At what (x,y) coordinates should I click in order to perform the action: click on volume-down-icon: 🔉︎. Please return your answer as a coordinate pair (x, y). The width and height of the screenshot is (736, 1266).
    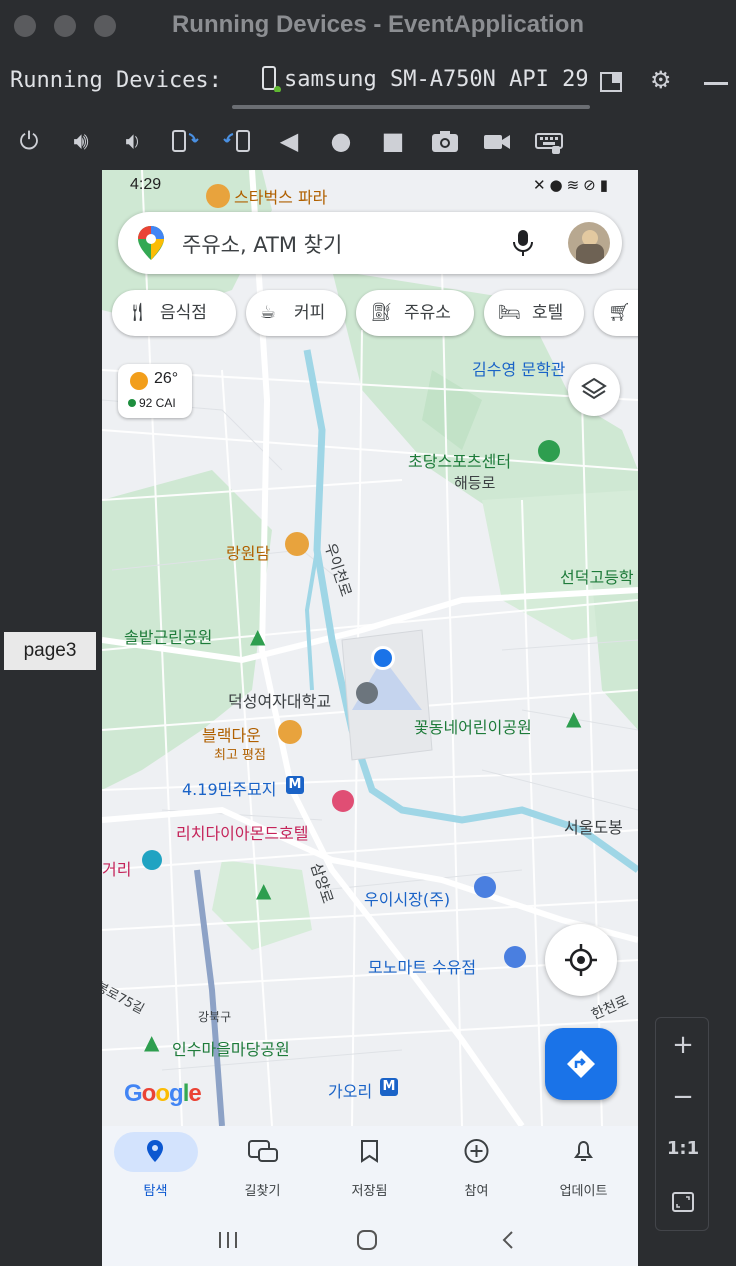
    Looking at the image, I should click on (133, 141).